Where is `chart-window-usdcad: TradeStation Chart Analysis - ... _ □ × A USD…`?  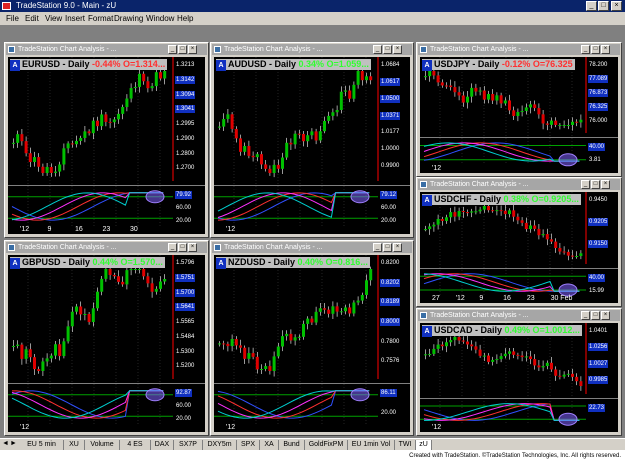
chart-window-usdcad: TradeStation Chart Analysis - ... _ □ × A USD… is located at coordinates (519, 372).